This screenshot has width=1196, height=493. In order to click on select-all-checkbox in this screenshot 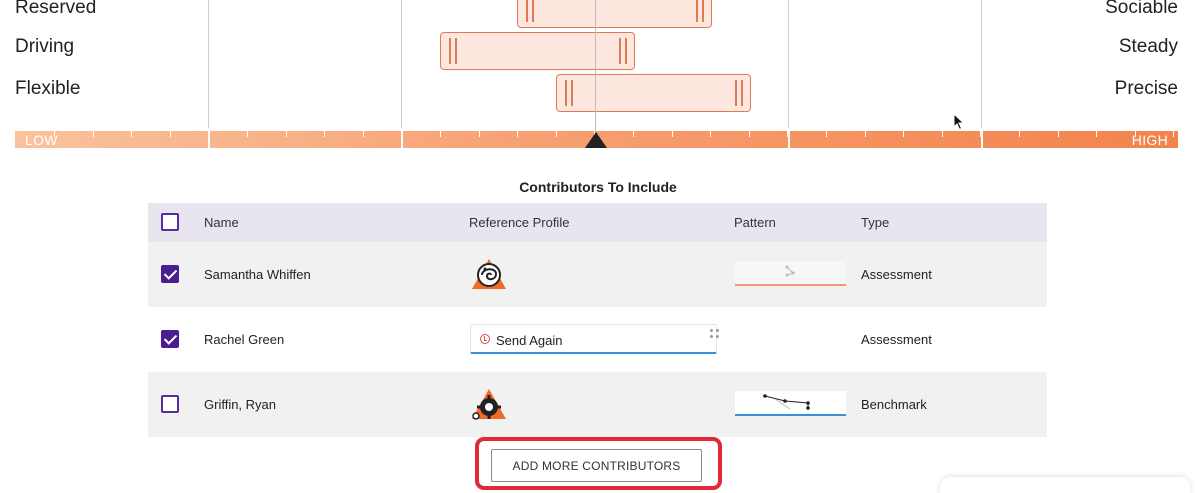, I will do `click(170, 222)`.